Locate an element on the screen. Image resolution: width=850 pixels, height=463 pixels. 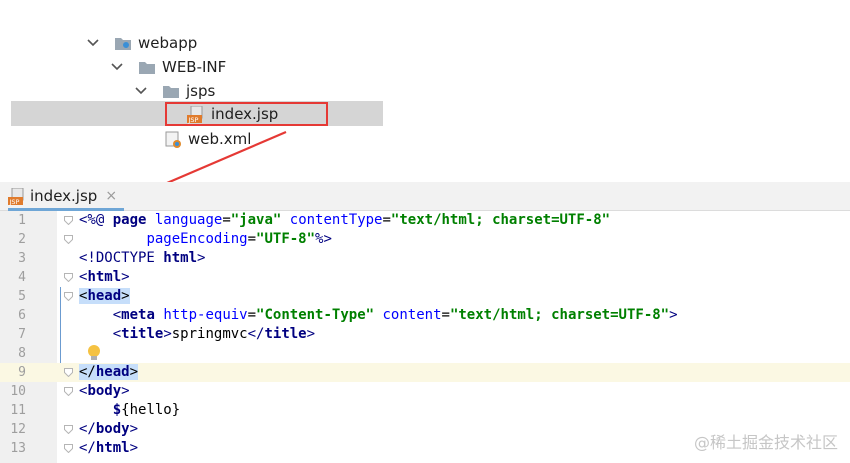
code-token: "Content-Type" is located at coordinates (315, 315).